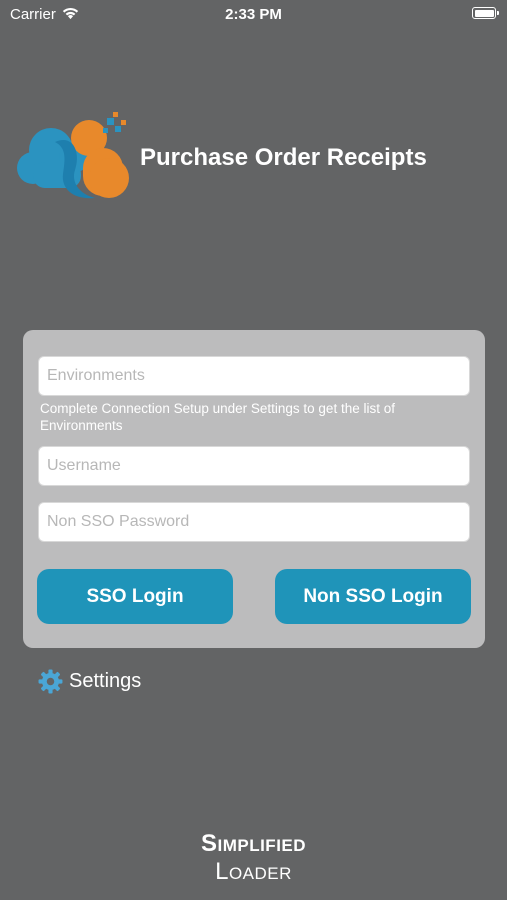  What do you see at coordinates (118, 521) in the screenshot?
I see `password-placeholder: Non SSO Password` at bounding box center [118, 521].